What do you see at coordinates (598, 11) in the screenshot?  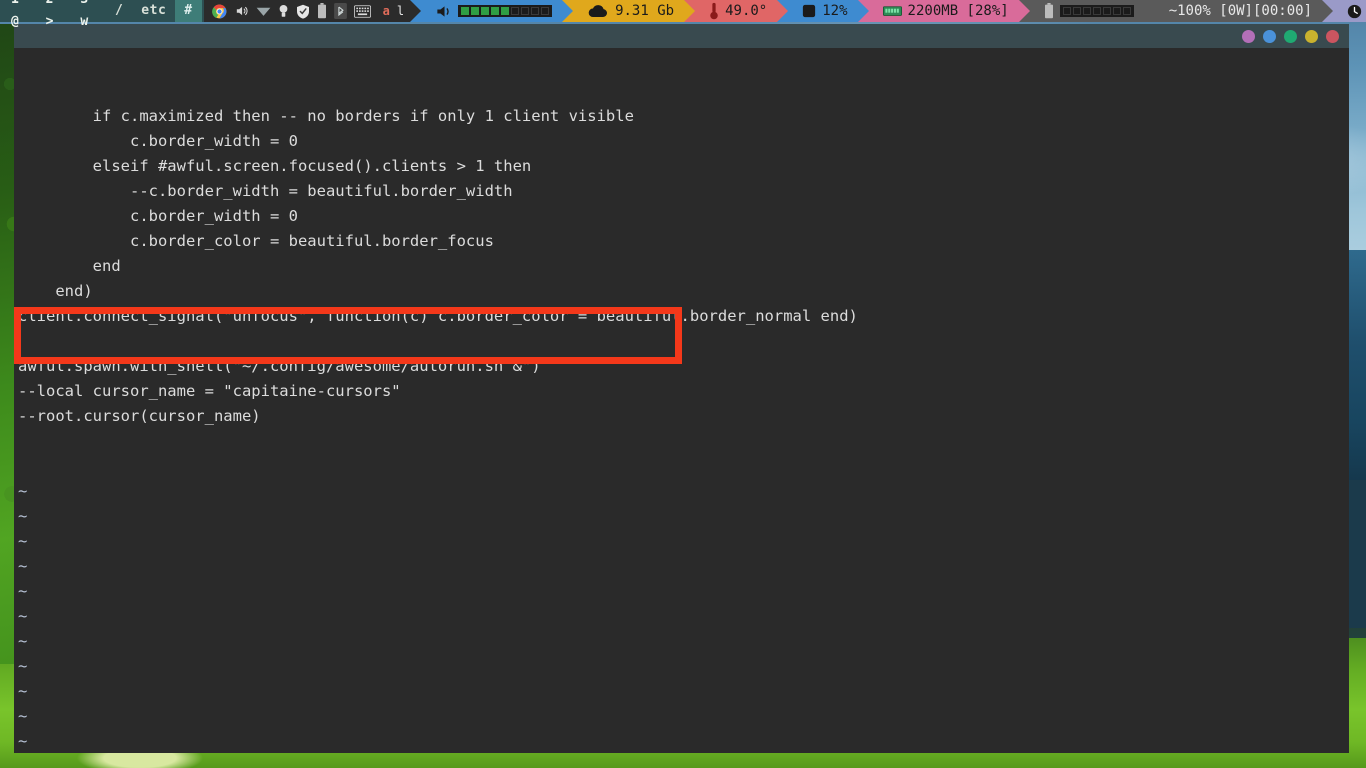 I see `cloud-icon` at bounding box center [598, 11].